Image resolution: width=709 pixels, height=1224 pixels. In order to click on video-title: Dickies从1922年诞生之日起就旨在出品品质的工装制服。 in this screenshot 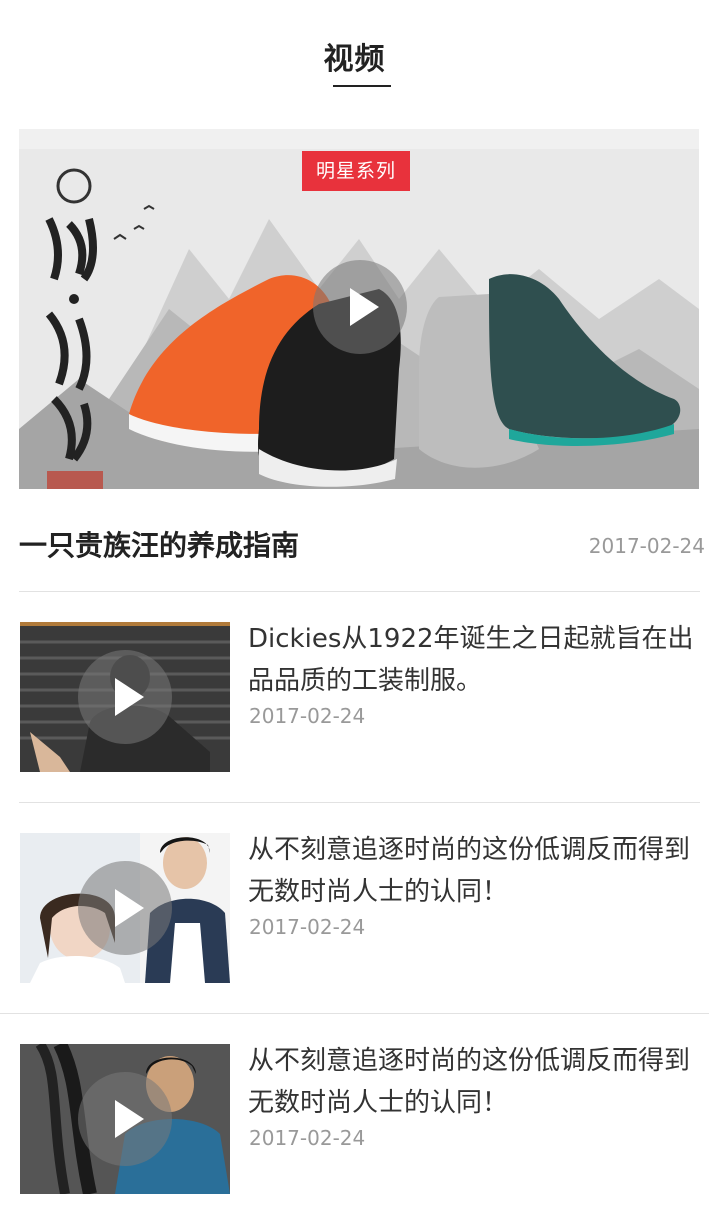, I will do `click(478, 660)`.